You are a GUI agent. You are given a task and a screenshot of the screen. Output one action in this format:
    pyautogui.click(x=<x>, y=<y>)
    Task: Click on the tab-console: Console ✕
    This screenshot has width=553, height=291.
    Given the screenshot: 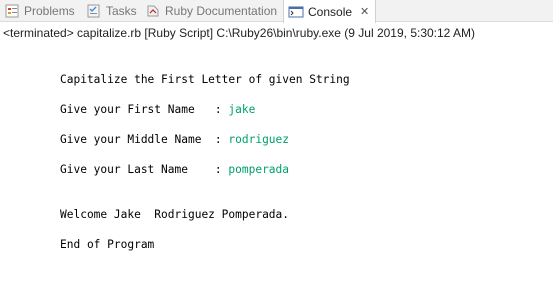 What is the action you would take?
    pyautogui.click(x=330, y=11)
    